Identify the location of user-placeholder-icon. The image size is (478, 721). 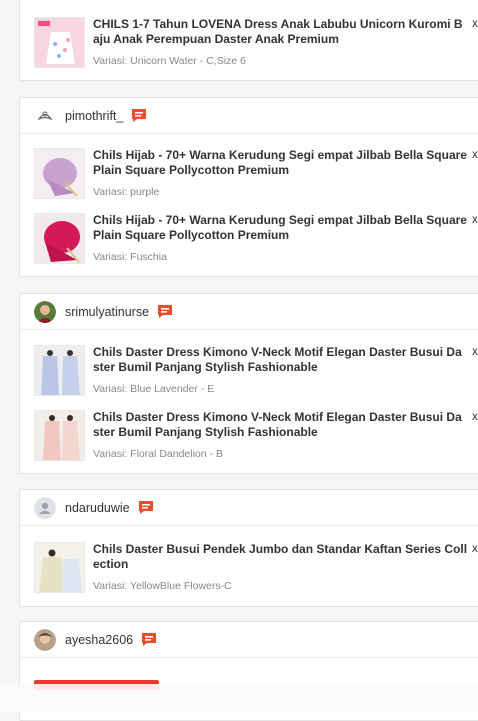
(45, 507).